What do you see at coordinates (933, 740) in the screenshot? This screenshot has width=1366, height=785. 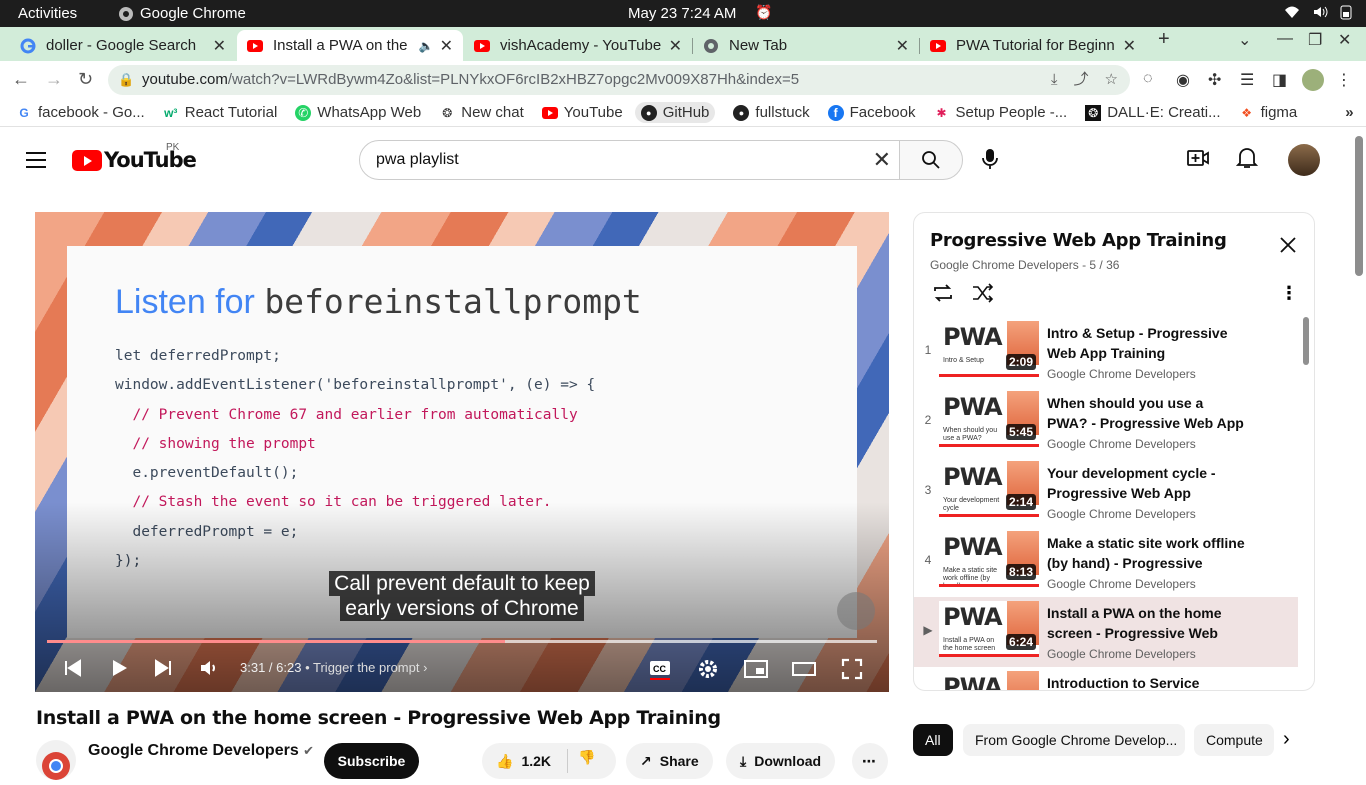 I see `chip-all: All` at bounding box center [933, 740].